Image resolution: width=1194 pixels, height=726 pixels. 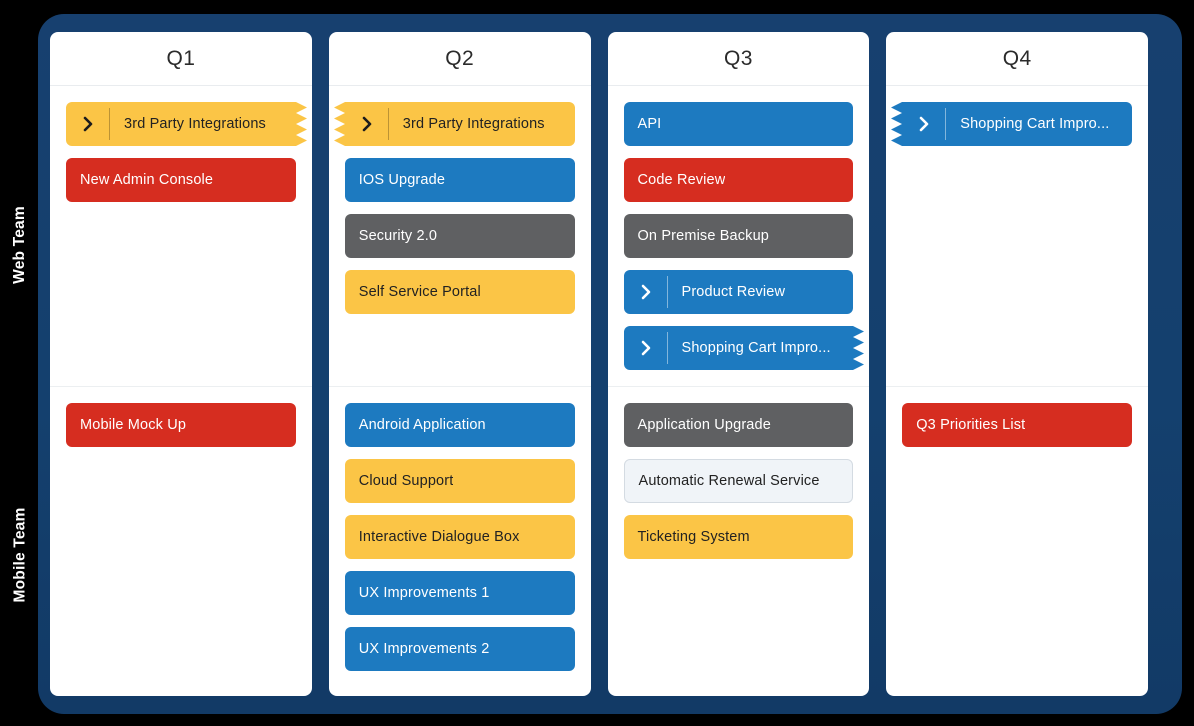 I want to click on column-title-q2: Q2, so click(x=460, y=58).